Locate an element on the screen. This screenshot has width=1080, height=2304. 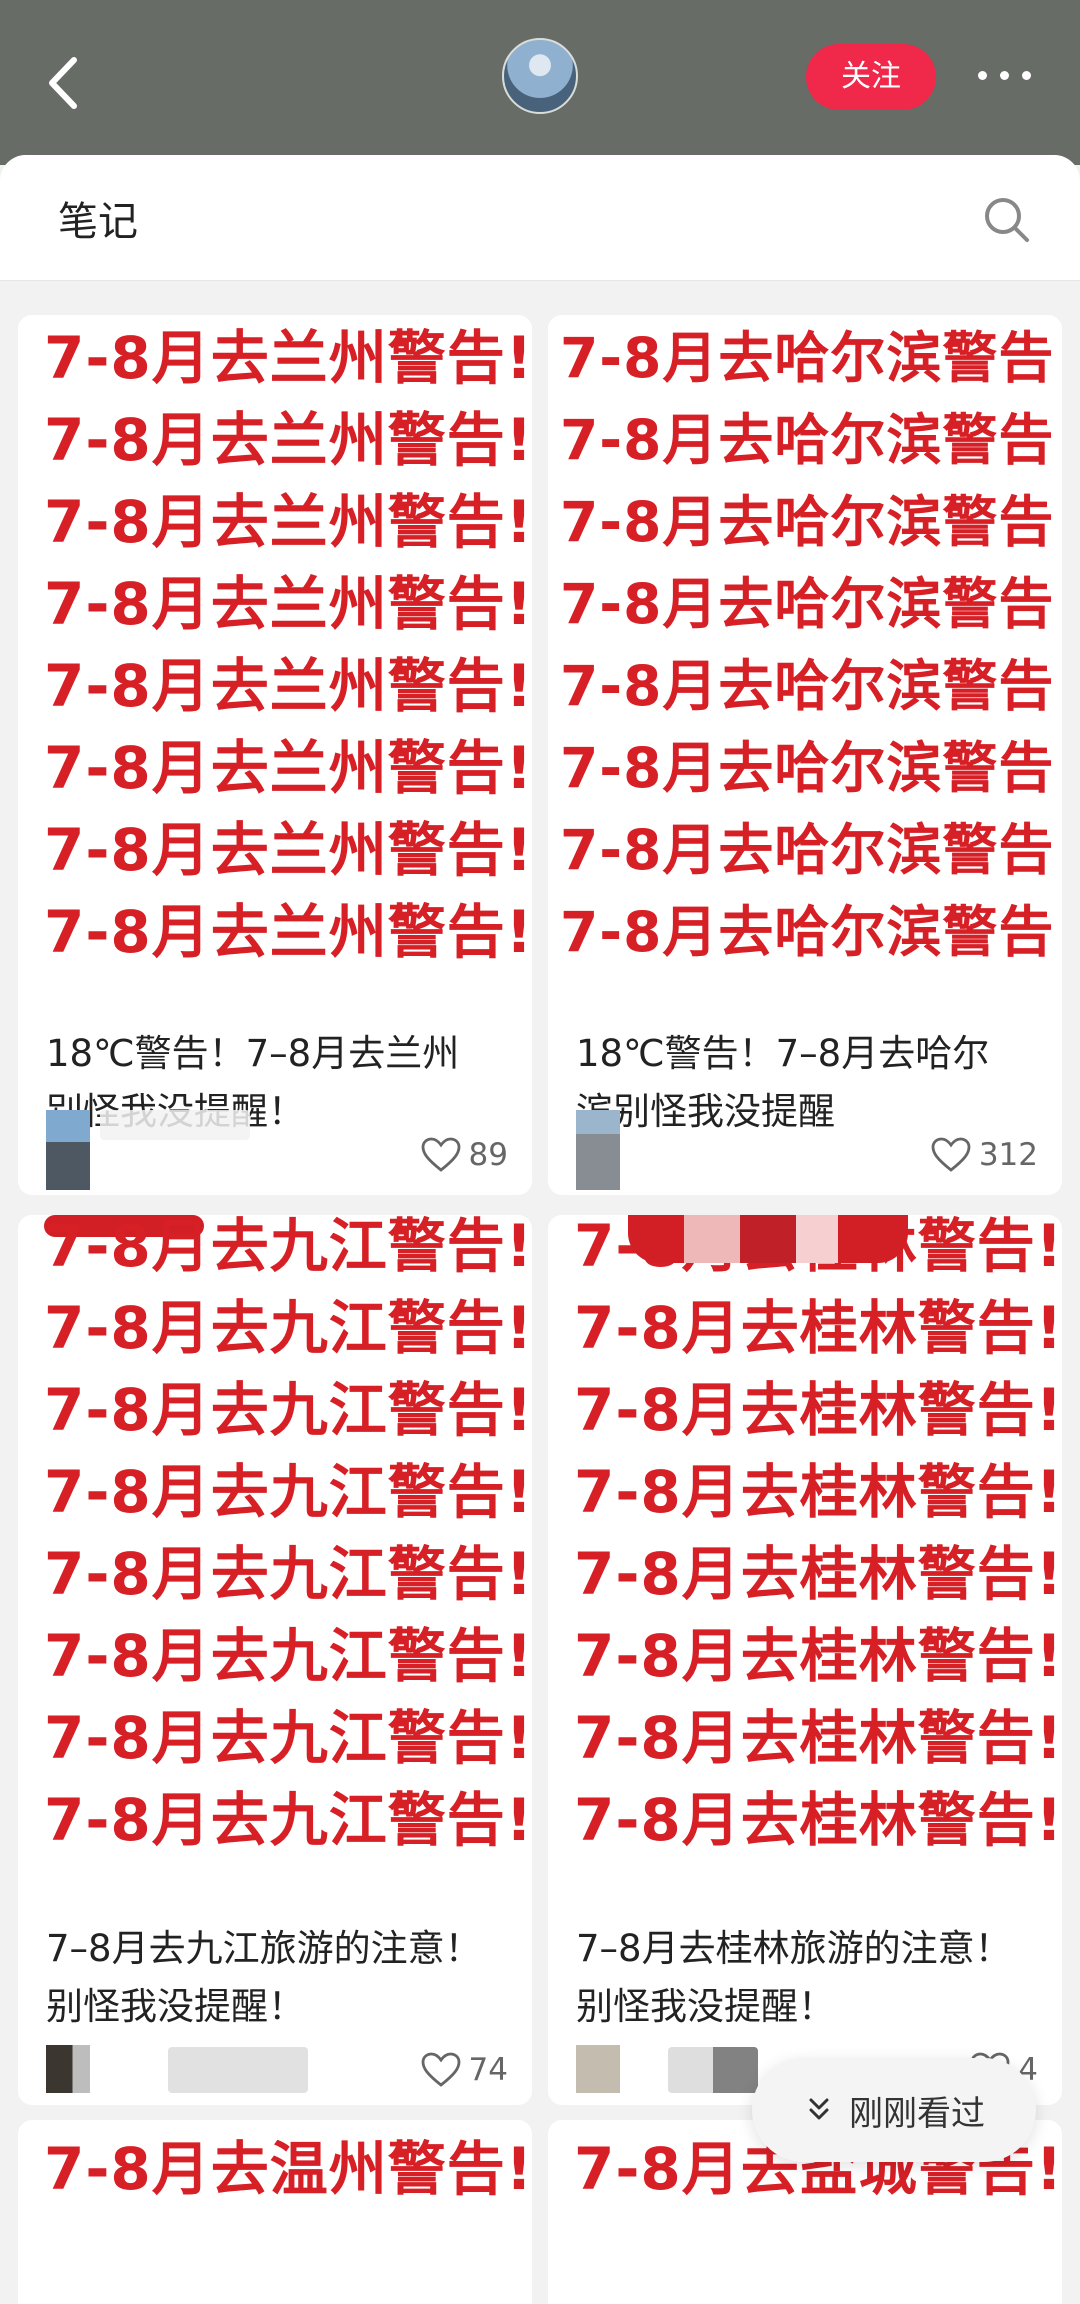
back-arrow-icon is located at coordinates (63, 83).